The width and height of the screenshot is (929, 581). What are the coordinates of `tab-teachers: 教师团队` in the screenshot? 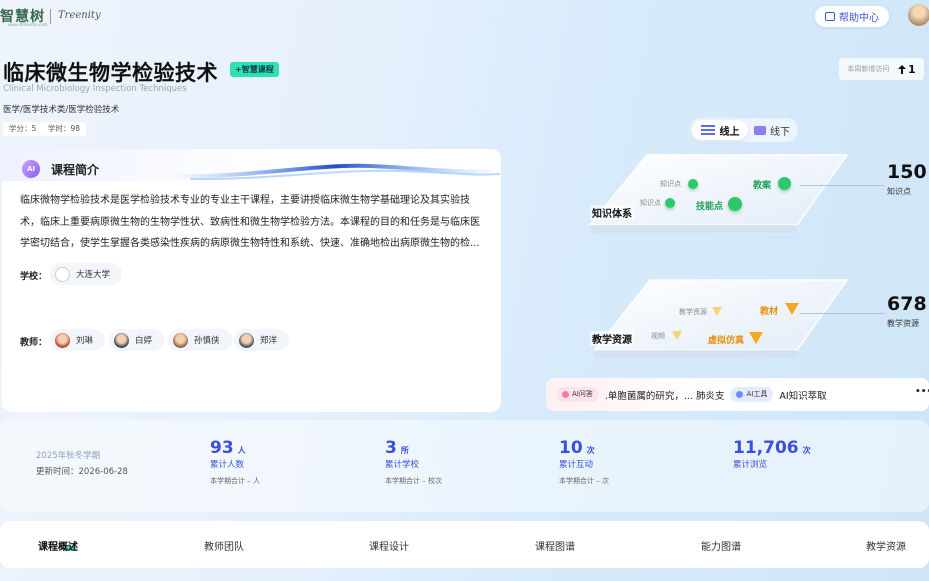 It's located at (224, 545).